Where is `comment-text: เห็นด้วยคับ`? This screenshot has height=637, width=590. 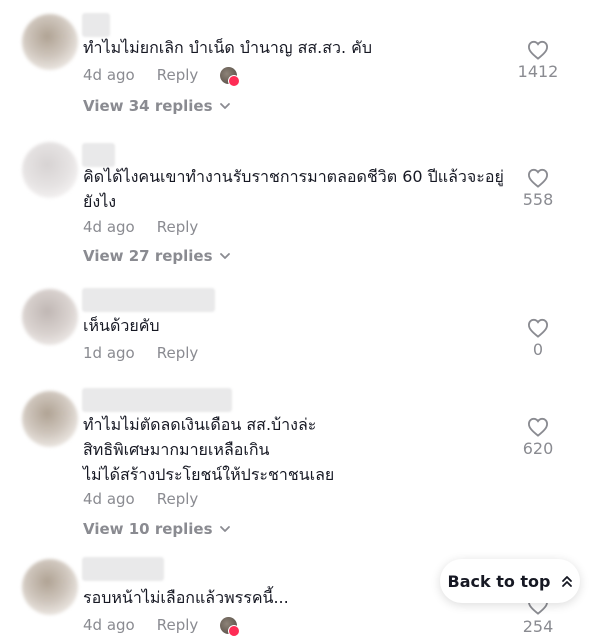
comment-text: เห็นด้วยคับ is located at coordinates (121, 325).